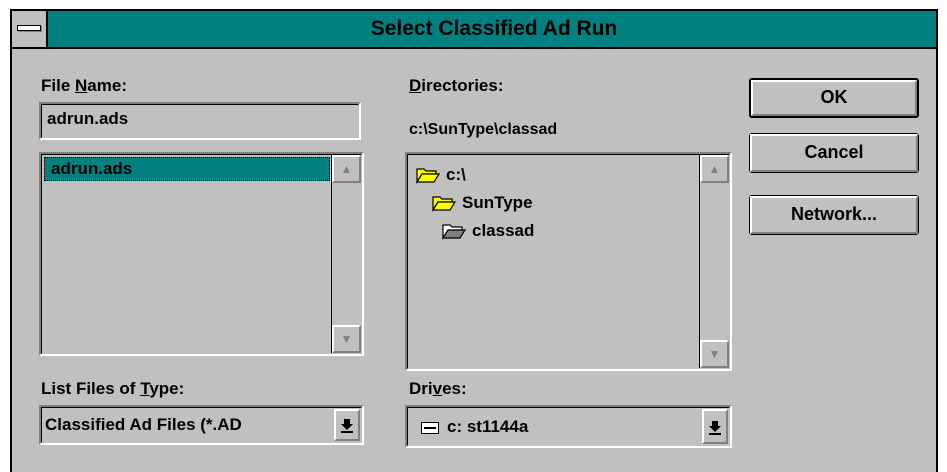 The image size is (947, 472). I want to click on directory-item-root: c:\, so click(441, 175).